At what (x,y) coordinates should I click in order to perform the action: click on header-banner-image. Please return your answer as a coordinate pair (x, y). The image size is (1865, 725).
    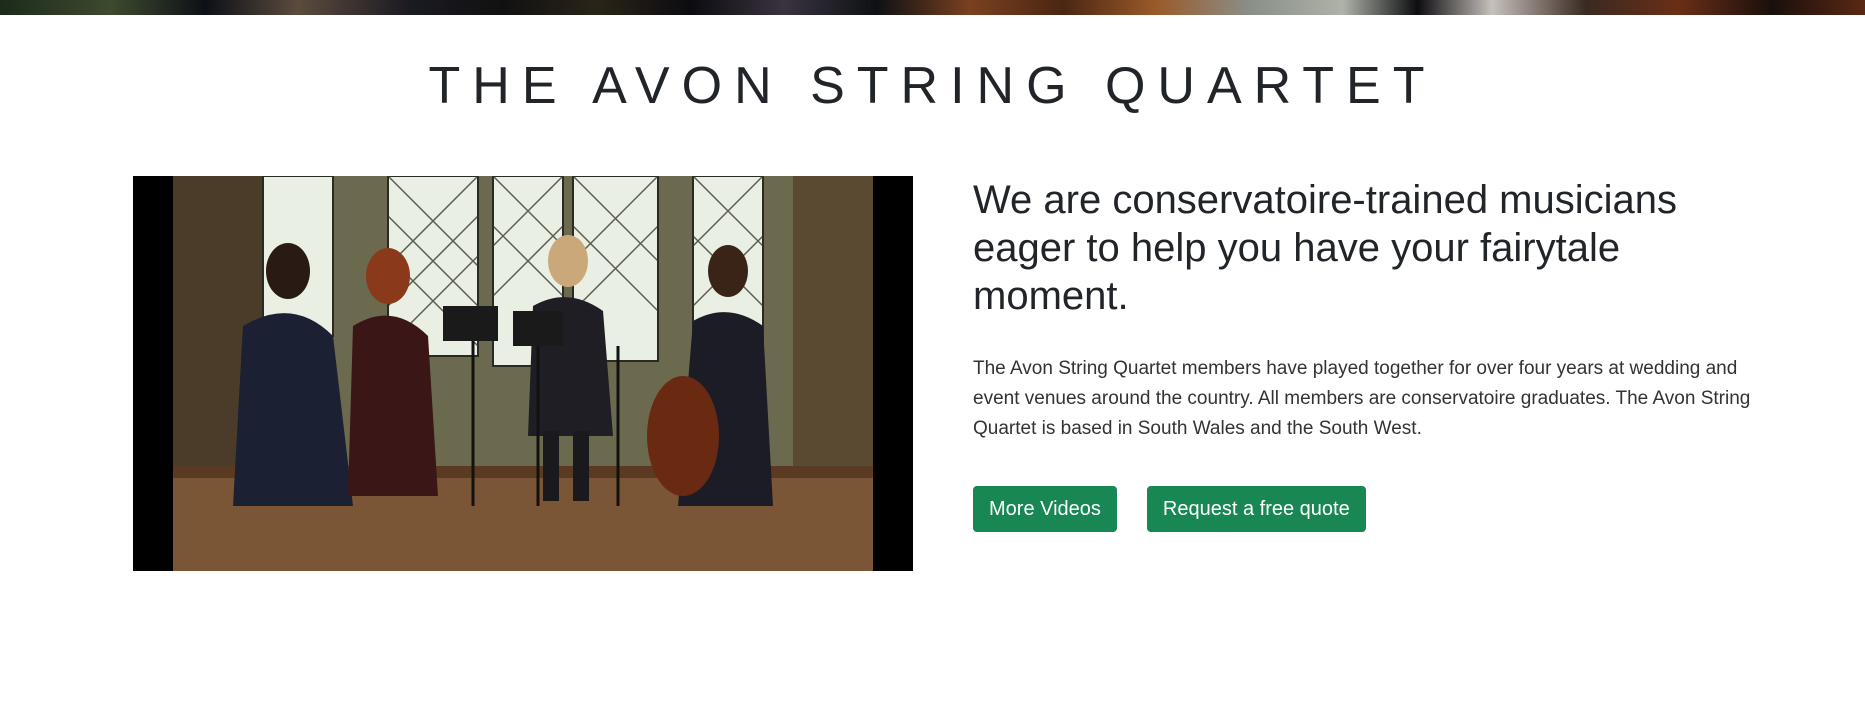
    Looking at the image, I should click on (932, 7).